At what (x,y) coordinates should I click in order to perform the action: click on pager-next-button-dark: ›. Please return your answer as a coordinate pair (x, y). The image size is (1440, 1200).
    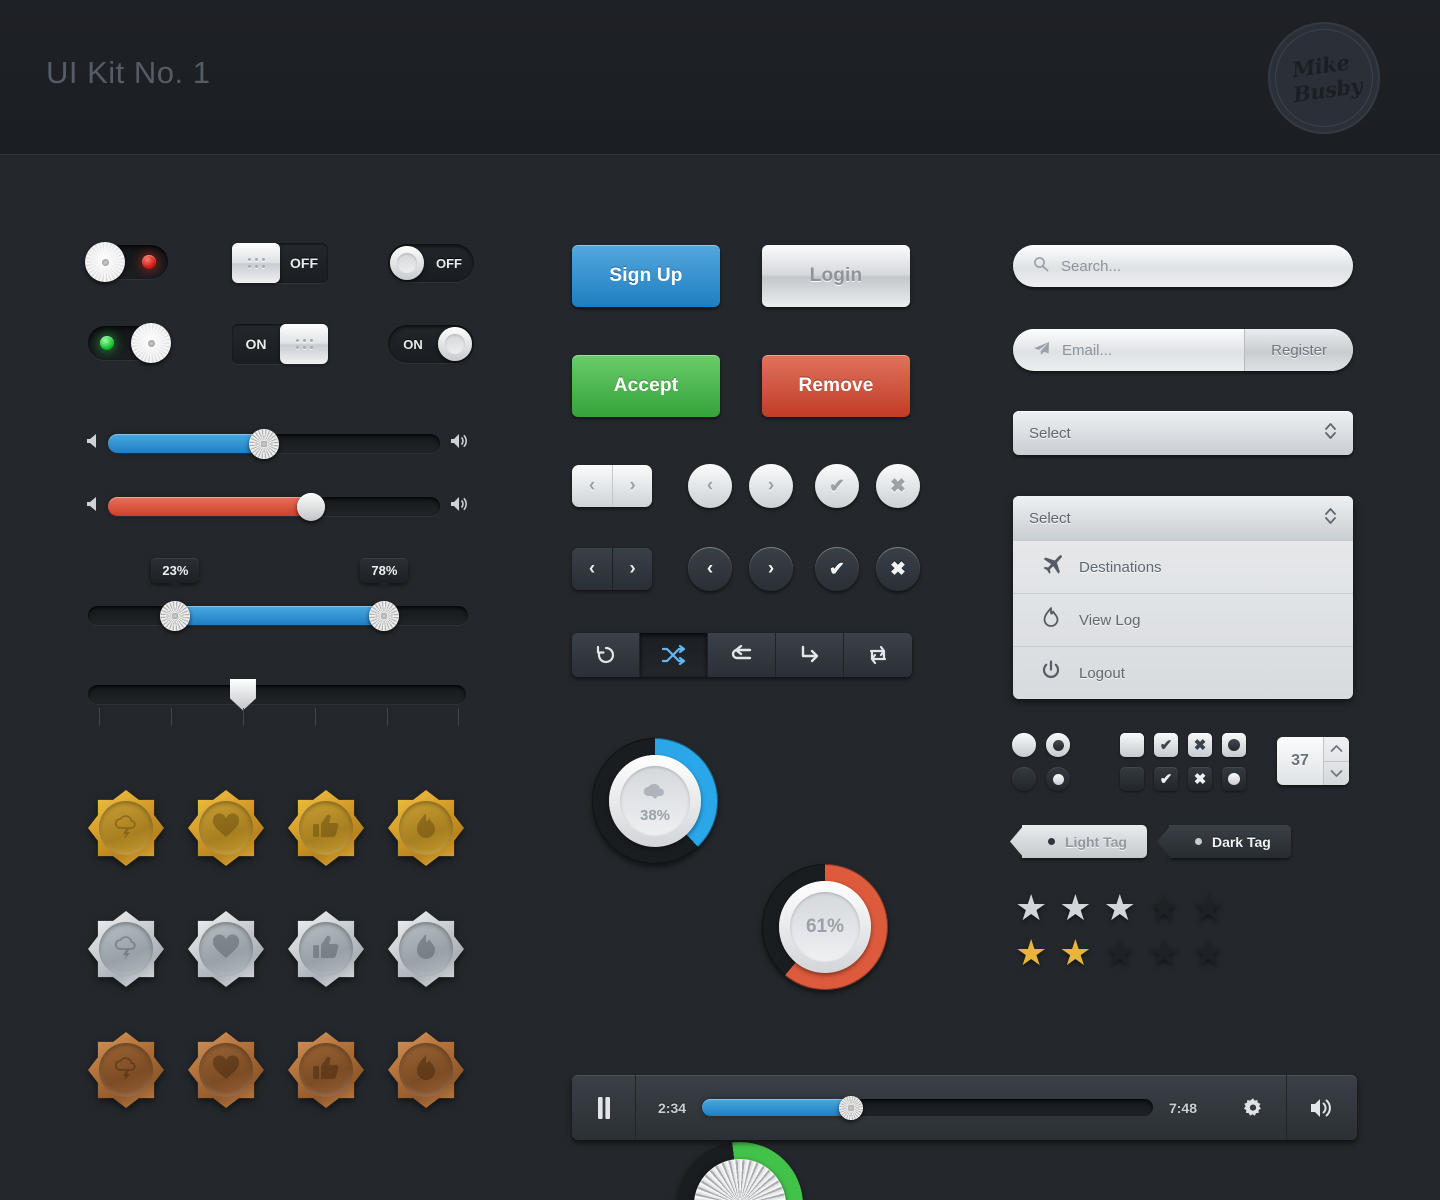
    Looking at the image, I should click on (632, 569).